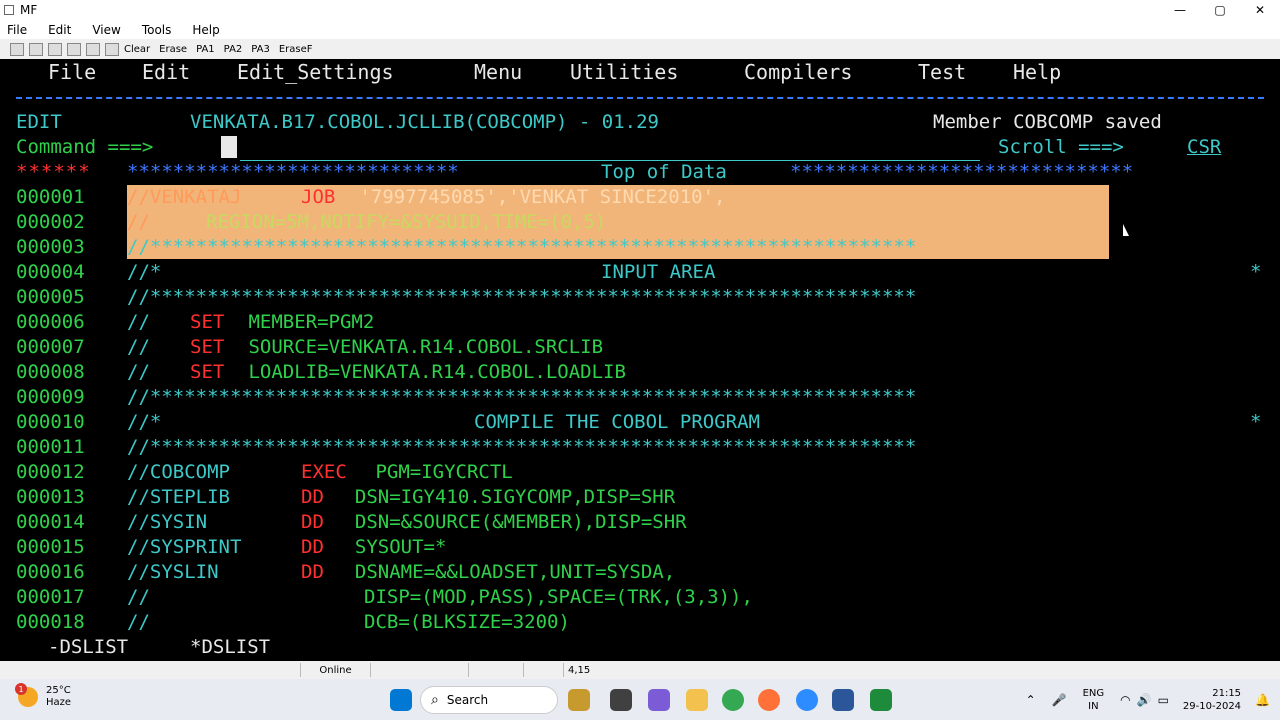 The width and height of the screenshot is (1280, 720). Describe the element at coordinates (50, 322) in the screenshot. I see `line-number: 000006` at that location.